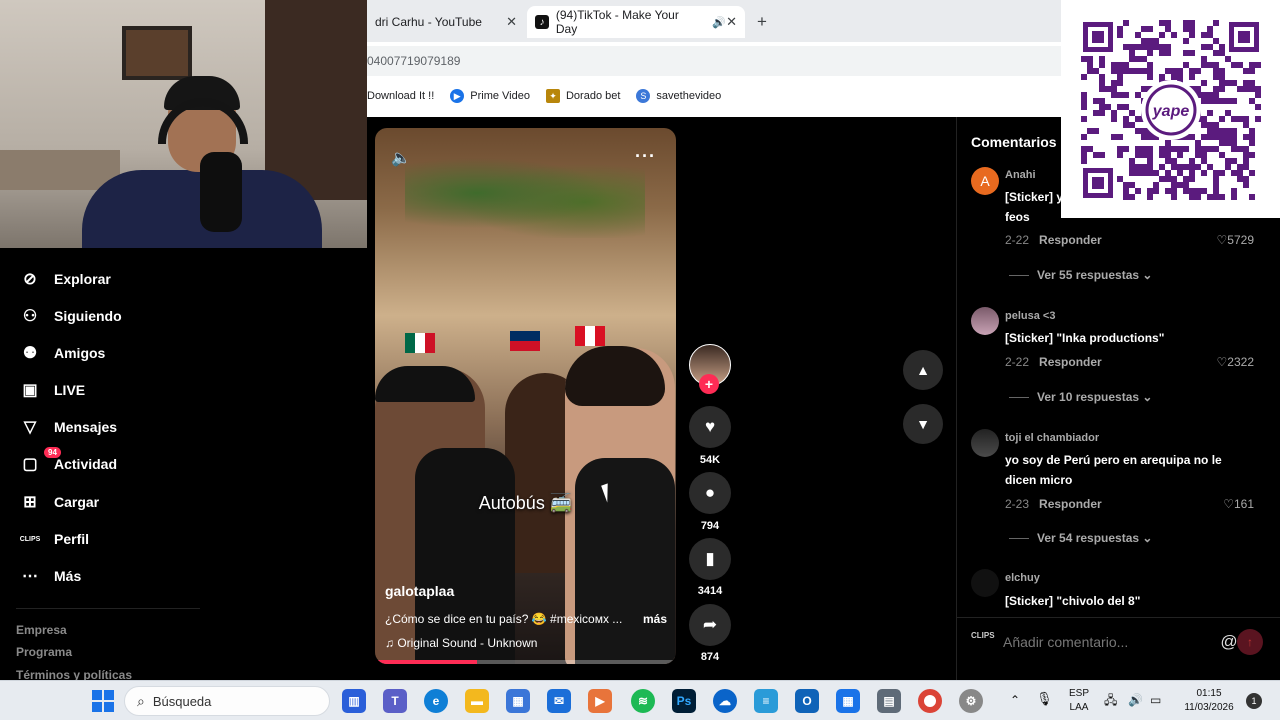  Describe the element at coordinates (70, 390) in the screenshot. I see `sidebar-item-label: LIVE` at that location.